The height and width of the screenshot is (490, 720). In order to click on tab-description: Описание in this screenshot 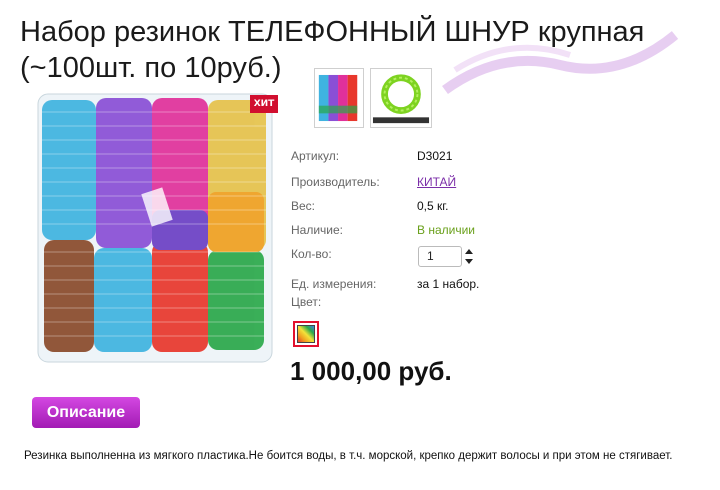, I will do `click(86, 412)`.